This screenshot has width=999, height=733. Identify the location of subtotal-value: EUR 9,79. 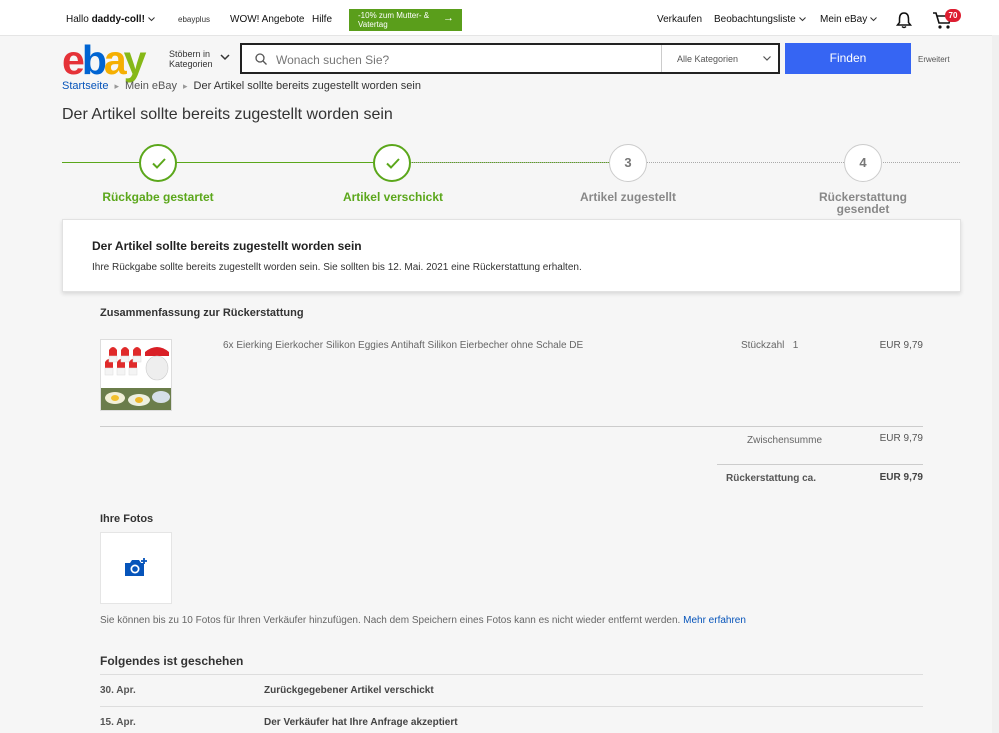
(901, 438).